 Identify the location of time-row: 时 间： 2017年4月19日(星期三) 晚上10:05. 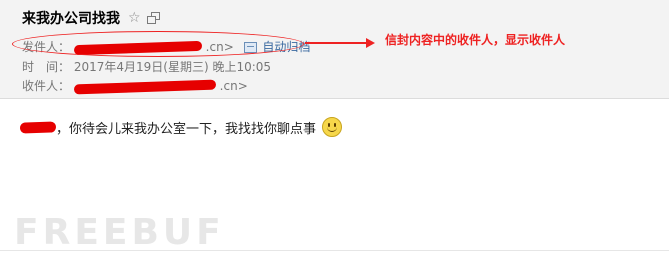
(146, 66).